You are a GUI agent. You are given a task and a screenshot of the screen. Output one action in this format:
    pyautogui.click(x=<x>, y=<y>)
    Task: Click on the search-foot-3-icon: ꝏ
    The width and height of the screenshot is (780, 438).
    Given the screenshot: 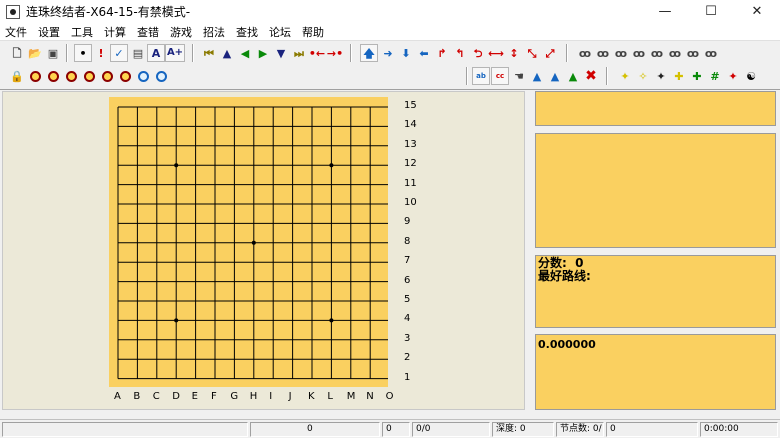 What is the action you would take?
    pyautogui.click(x=621, y=53)
    